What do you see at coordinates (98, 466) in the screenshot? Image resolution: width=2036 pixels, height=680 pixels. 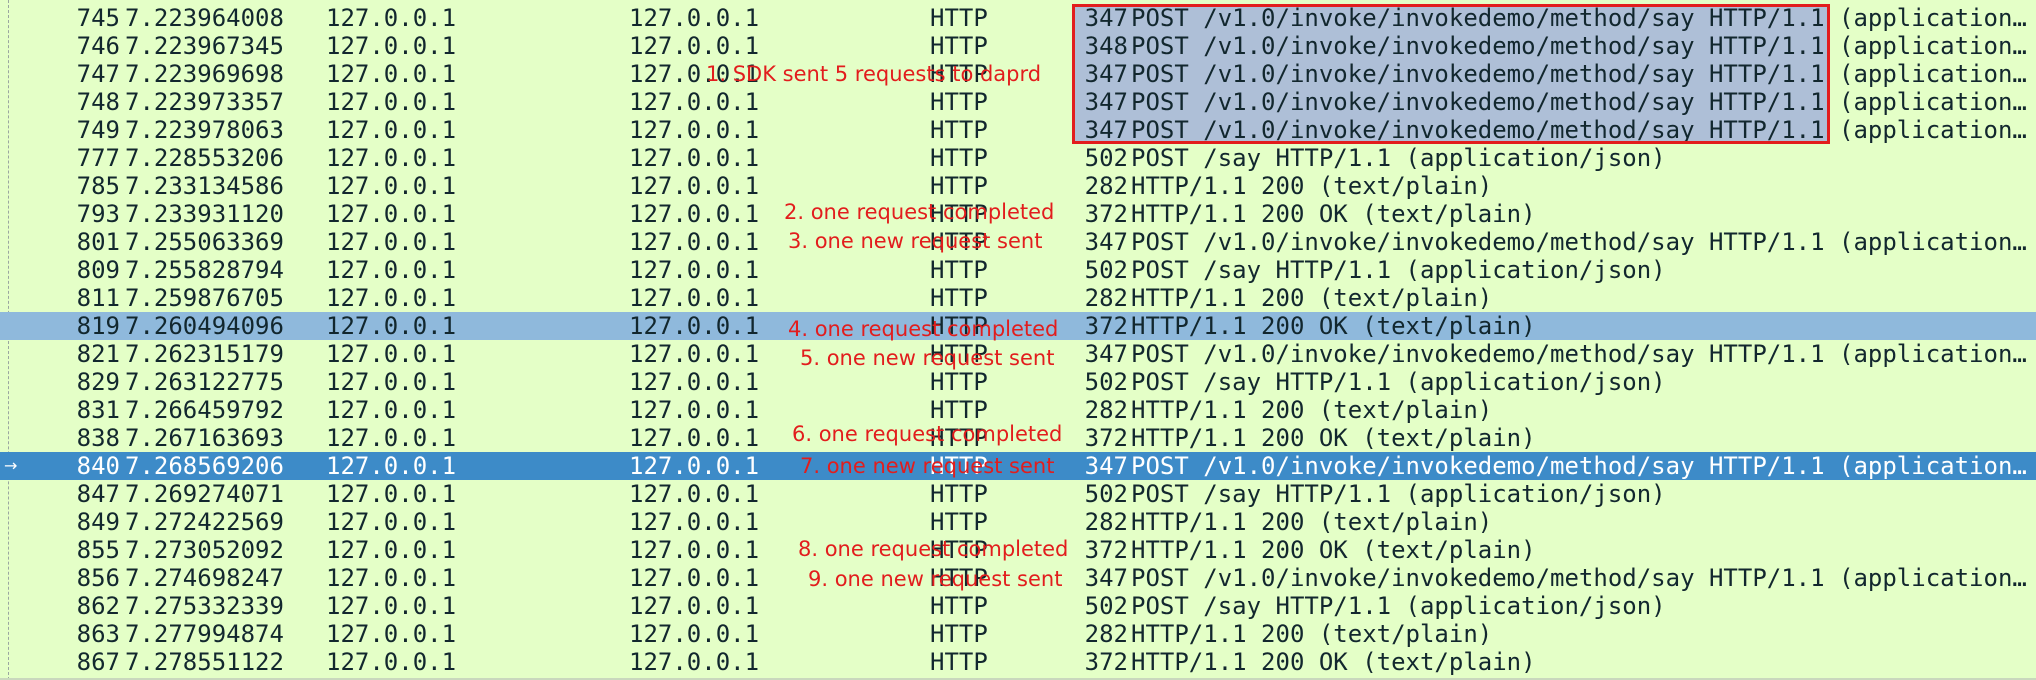 I see `packet-number: 840` at bounding box center [98, 466].